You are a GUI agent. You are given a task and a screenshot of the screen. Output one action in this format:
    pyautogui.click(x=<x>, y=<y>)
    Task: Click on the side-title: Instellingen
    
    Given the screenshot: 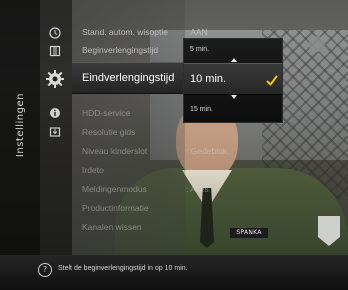 What is the action you would take?
    pyautogui.click(x=20, y=125)
    